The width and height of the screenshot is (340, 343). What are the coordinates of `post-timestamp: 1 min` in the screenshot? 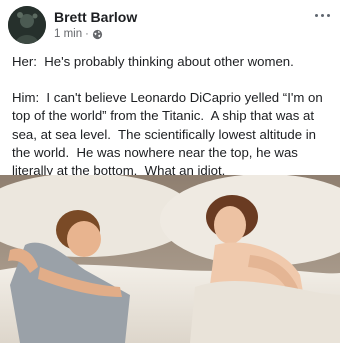 It's located at (68, 34).